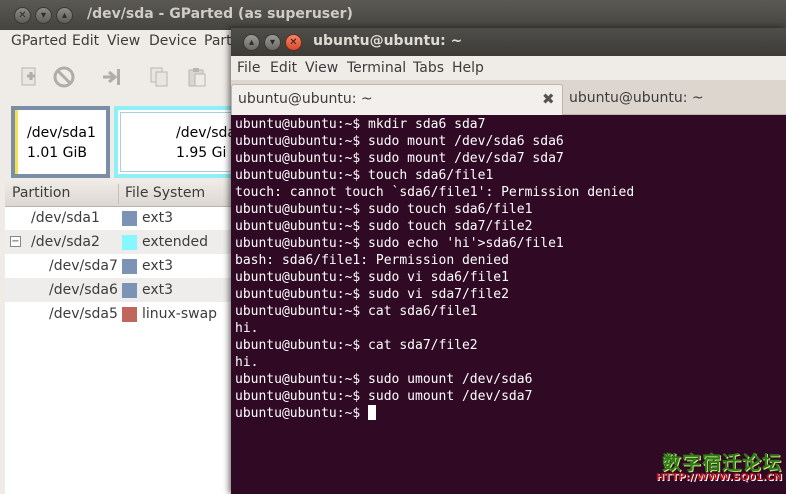  What do you see at coordinates (64, 77) in the screenshot?
I see `delete-icon` at bounding box center [64, 77].